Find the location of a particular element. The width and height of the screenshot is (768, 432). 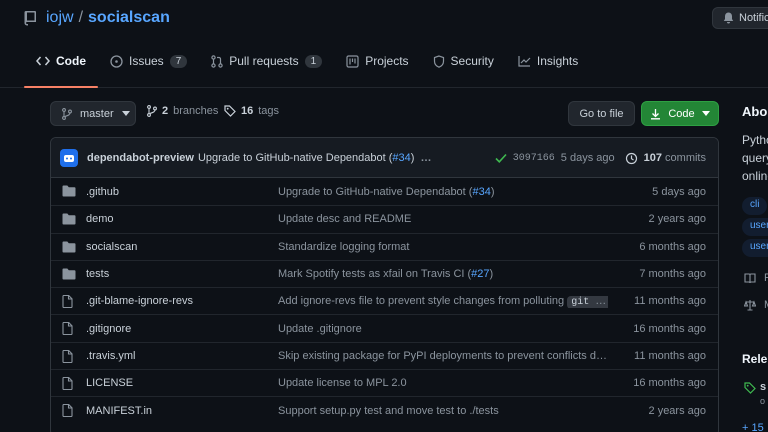

book-icon is located at coordinates (750, 278).